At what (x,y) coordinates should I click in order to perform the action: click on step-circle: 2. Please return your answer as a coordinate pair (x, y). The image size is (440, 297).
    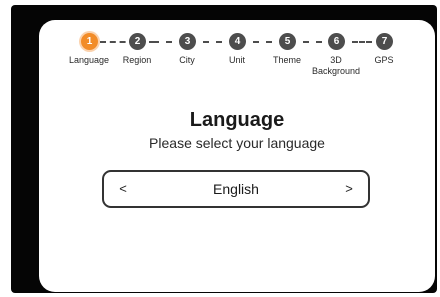
    Looking at the image, I should click on (137, 41).